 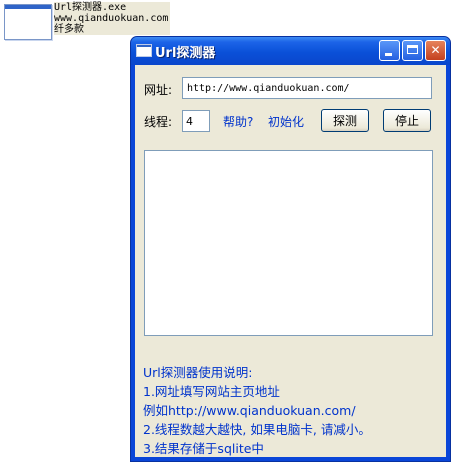 I want to click on file-name: Url探测器.exe, so click(x=90, y=7).